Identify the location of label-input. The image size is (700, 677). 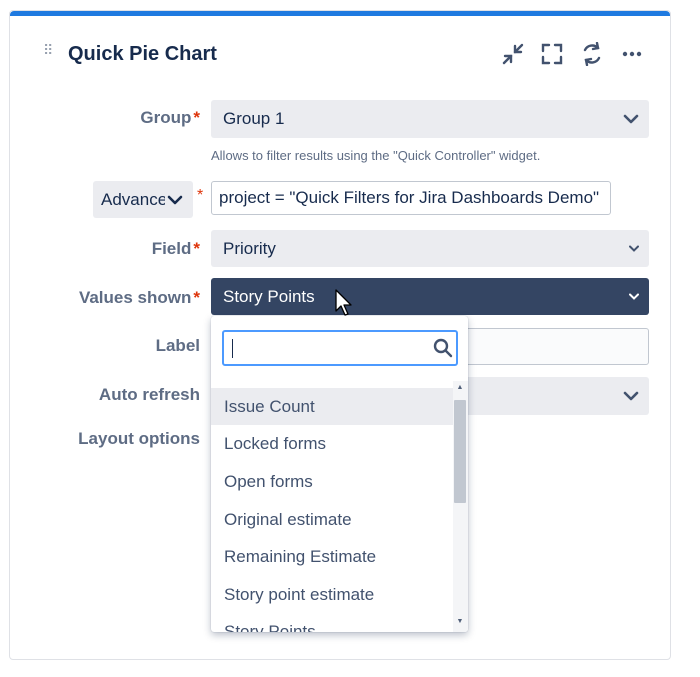
(557, 346).